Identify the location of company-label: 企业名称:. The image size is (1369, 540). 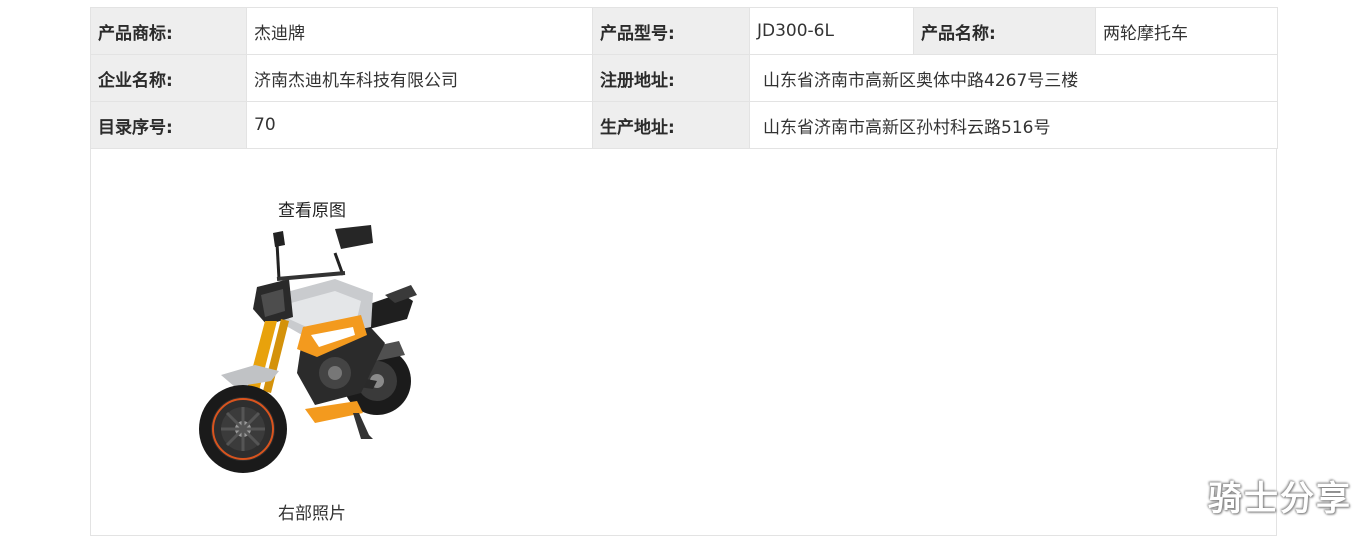
(168, 78).